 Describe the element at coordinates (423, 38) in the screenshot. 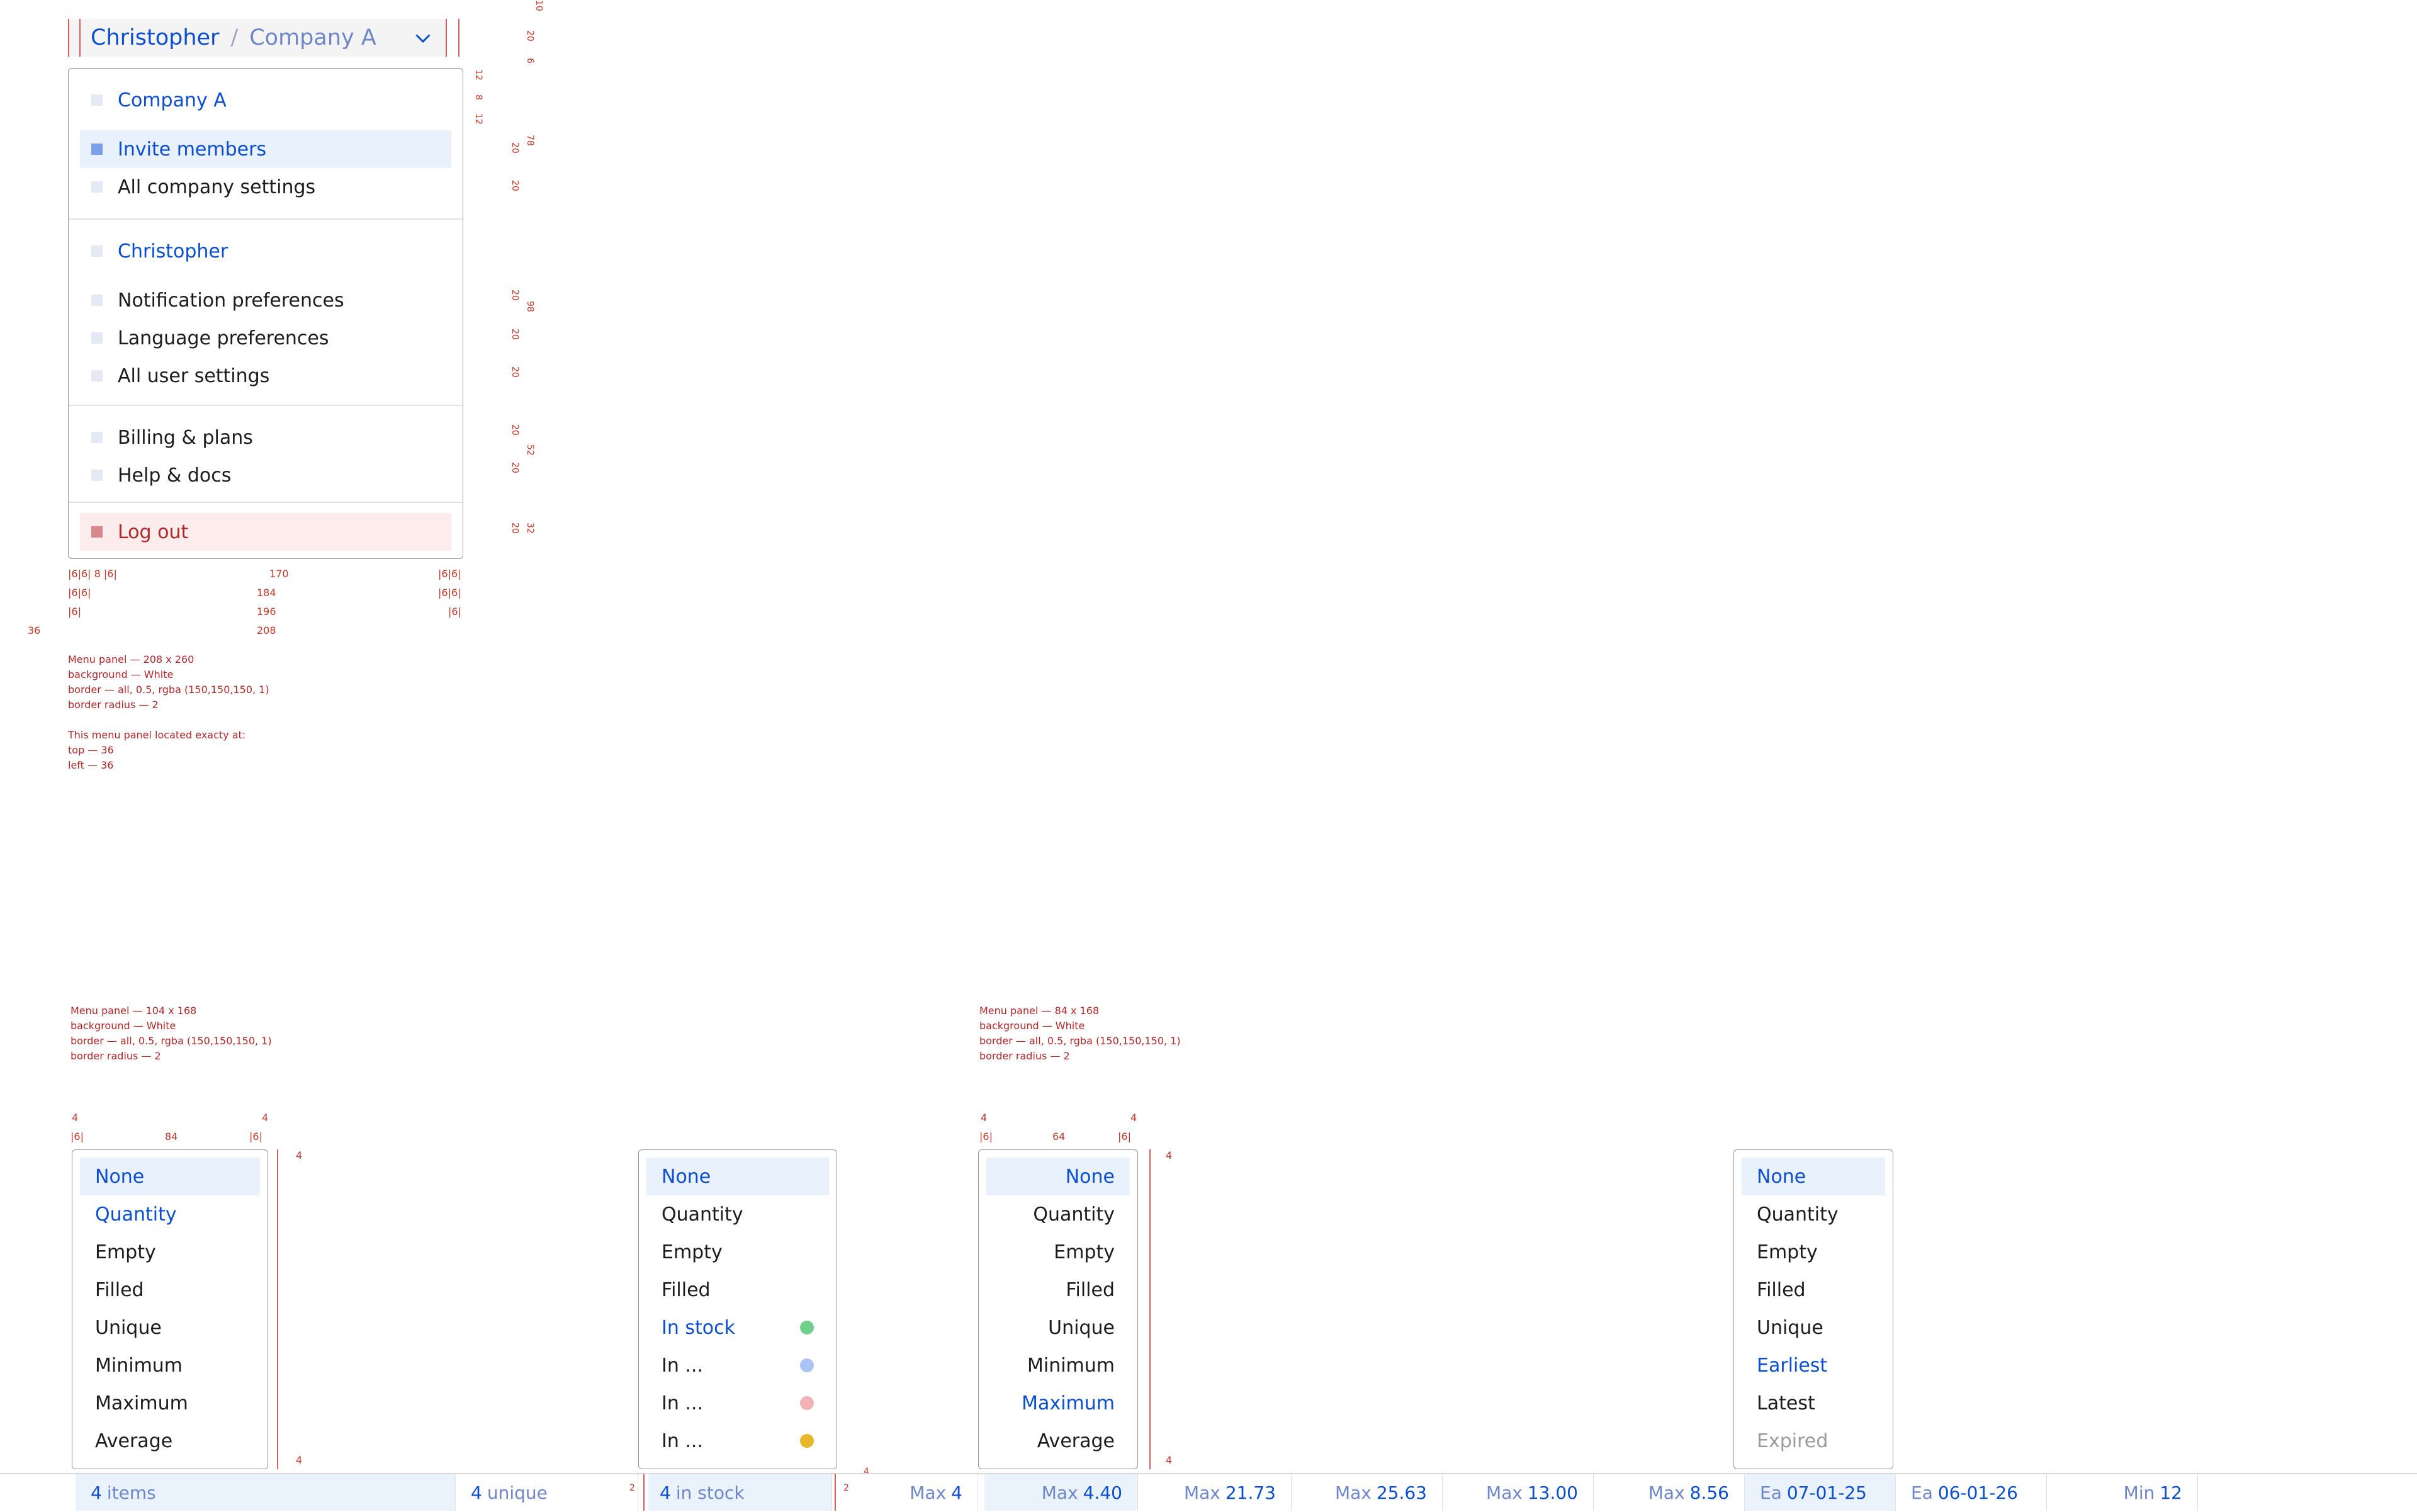

I see `chevron-down-icon` at that location.